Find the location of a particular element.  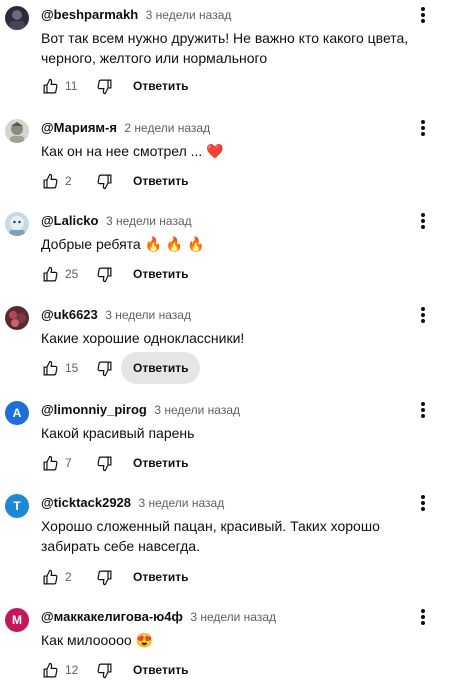

avatar-letter: M is located at coordinates (17, 620).